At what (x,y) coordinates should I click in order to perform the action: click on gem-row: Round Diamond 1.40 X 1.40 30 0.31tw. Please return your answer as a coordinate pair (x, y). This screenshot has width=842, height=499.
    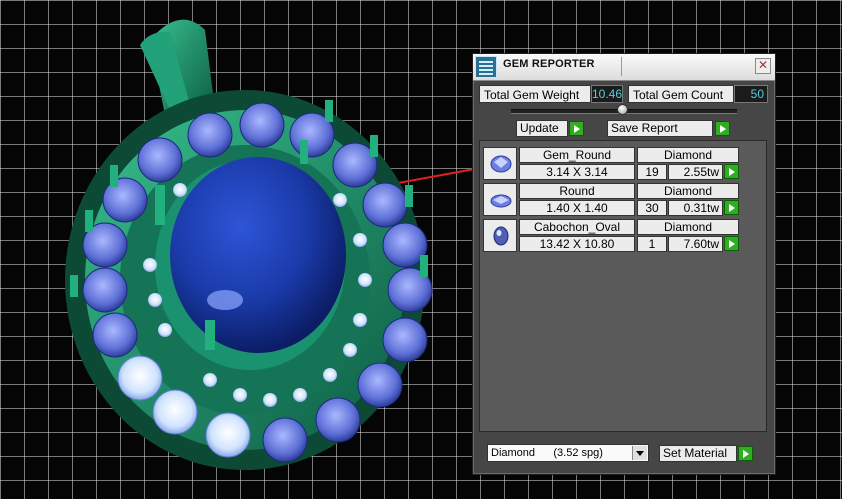
    Looking at the image, I should click on (612, 199).